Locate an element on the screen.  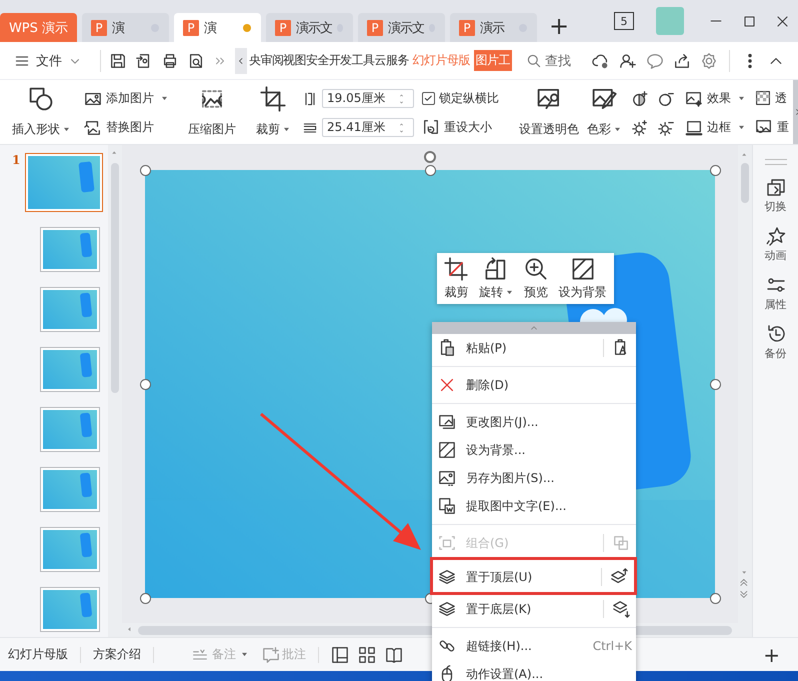
crop-button: 裁剪 is located at coordinates (273, 113).